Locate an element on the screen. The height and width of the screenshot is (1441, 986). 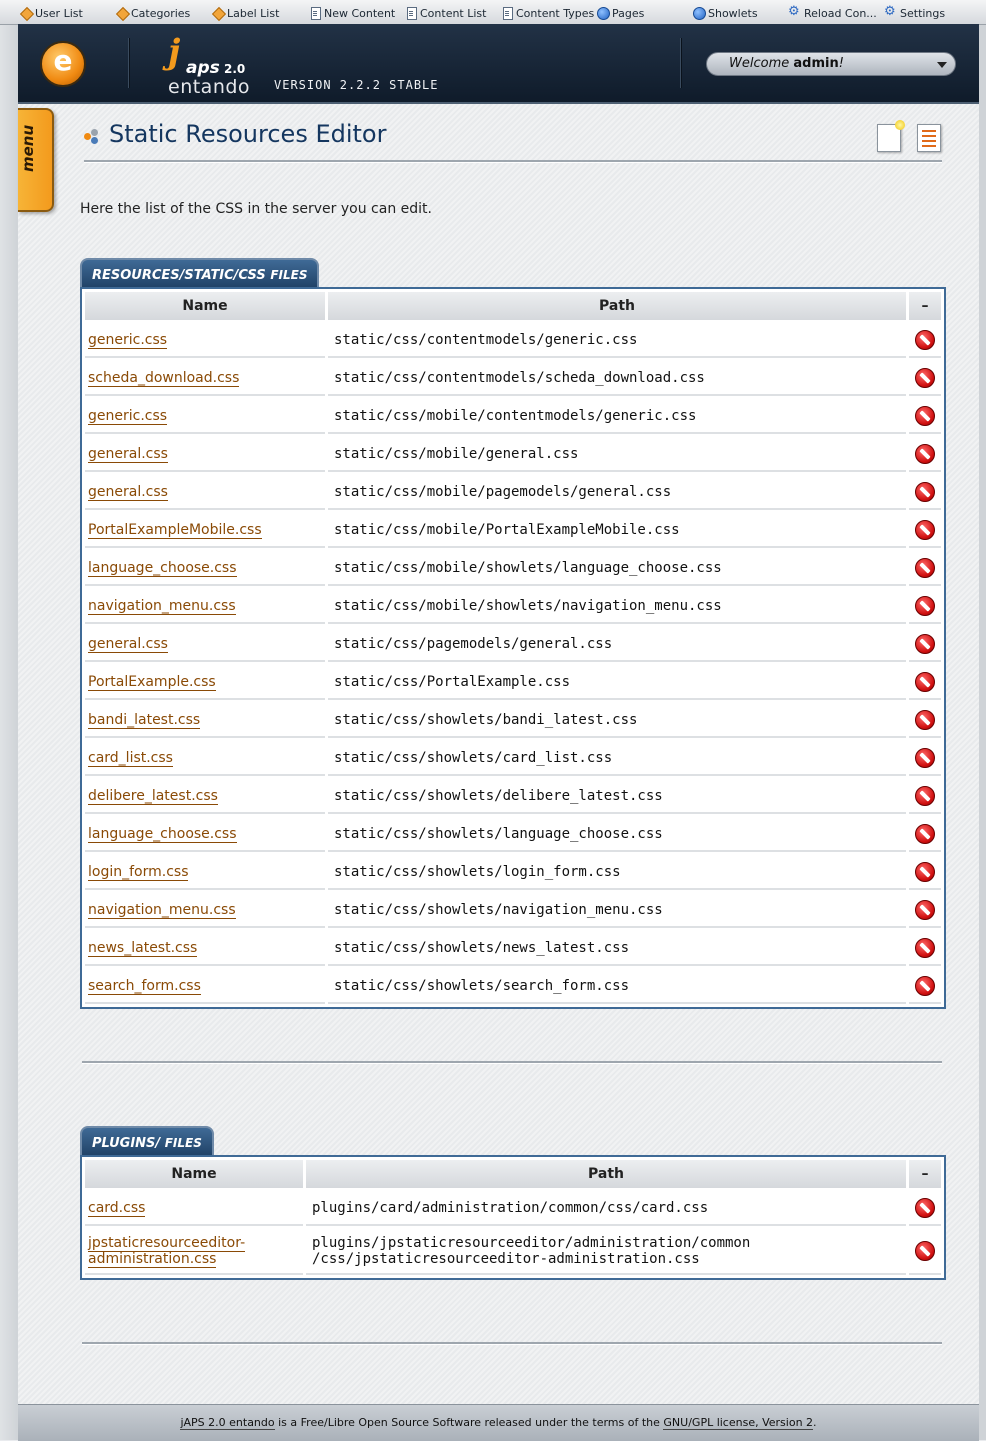
file-path: static/css/contentmodels/generic.css is located at coordinates (617, 340).